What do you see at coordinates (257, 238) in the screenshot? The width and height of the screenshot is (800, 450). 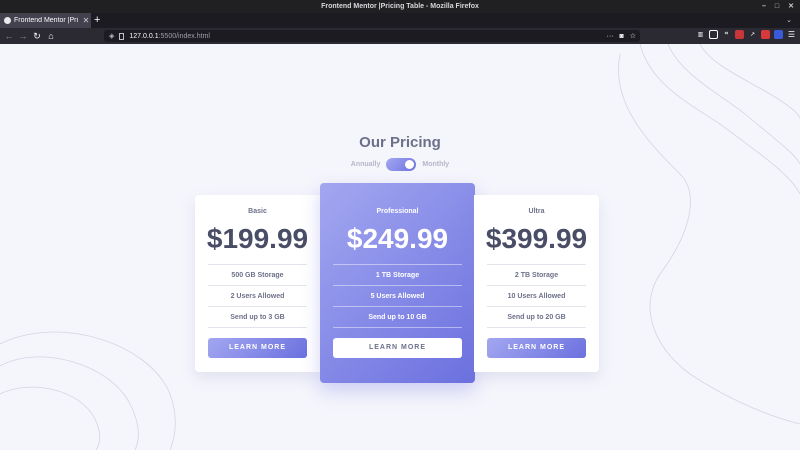 I see `plan-price: $199.99` at bounding box center [257, 238].